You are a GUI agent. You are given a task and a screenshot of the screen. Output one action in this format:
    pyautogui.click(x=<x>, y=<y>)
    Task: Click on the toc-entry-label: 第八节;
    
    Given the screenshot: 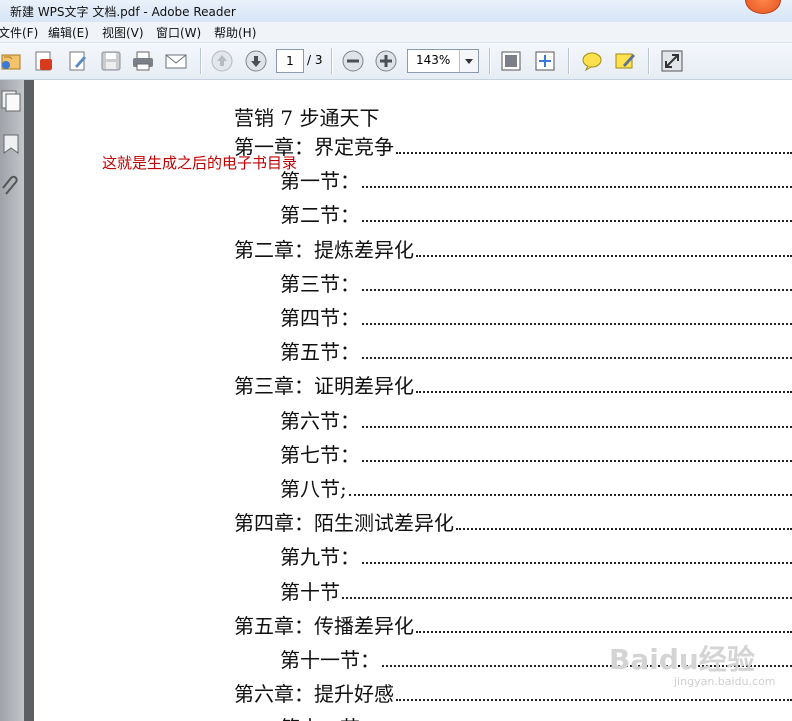 What is the action you would take?
    pyautogui.click(x=313, y=489)
    